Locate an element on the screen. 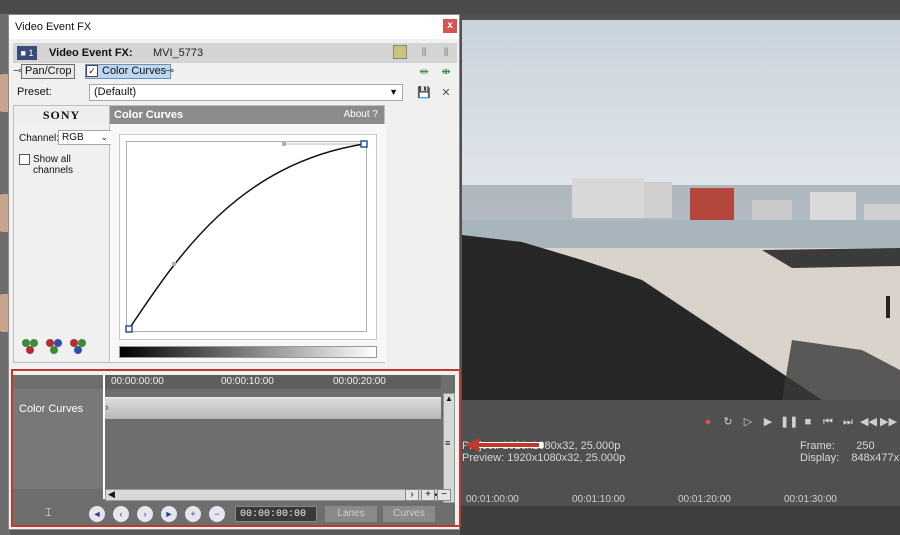  curve-point-start is located at coordinates (129, 329).